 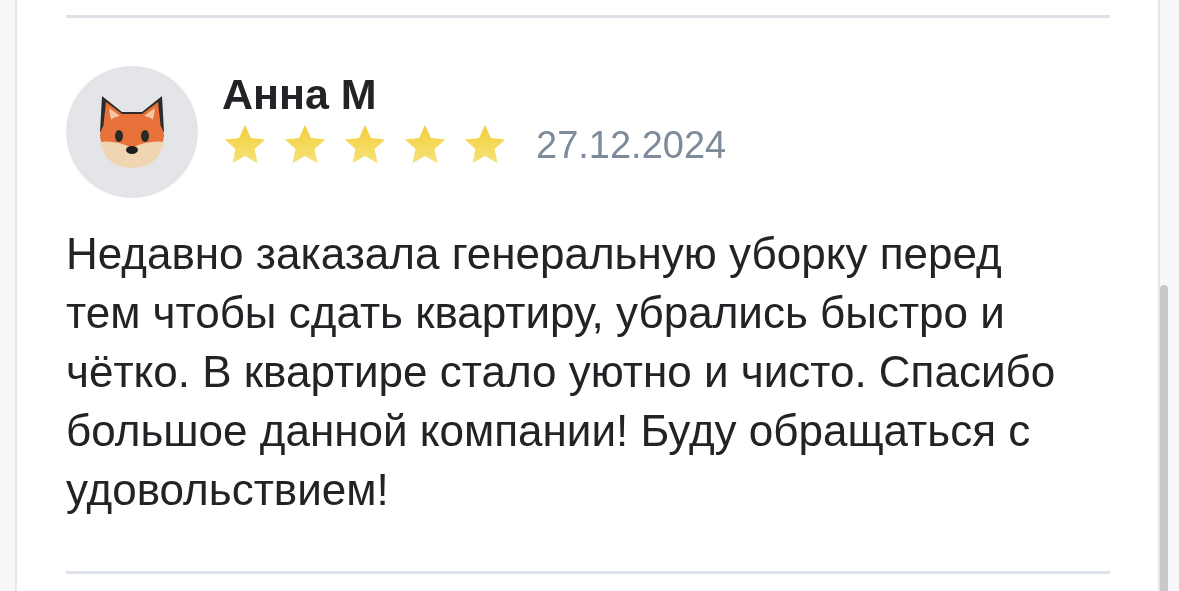 What do you see at coordinates (300, 94) in the screenshot?
I see `author-name: Анна М` at bounding box center [300, 94].